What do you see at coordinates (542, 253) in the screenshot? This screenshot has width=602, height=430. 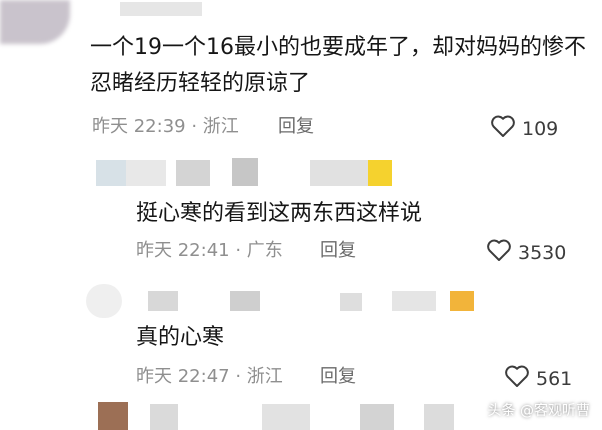 I see `like-count: 3530` at bounding box center [542, 253].